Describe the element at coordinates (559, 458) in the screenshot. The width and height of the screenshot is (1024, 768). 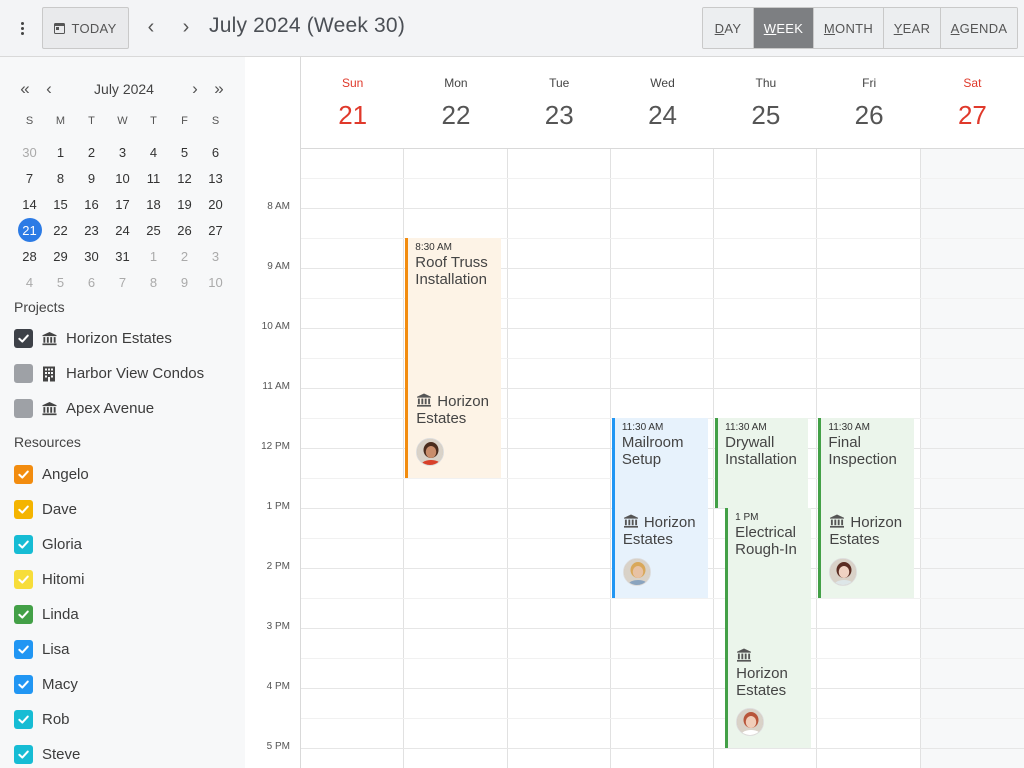
I see `day-column-tue` at that location.